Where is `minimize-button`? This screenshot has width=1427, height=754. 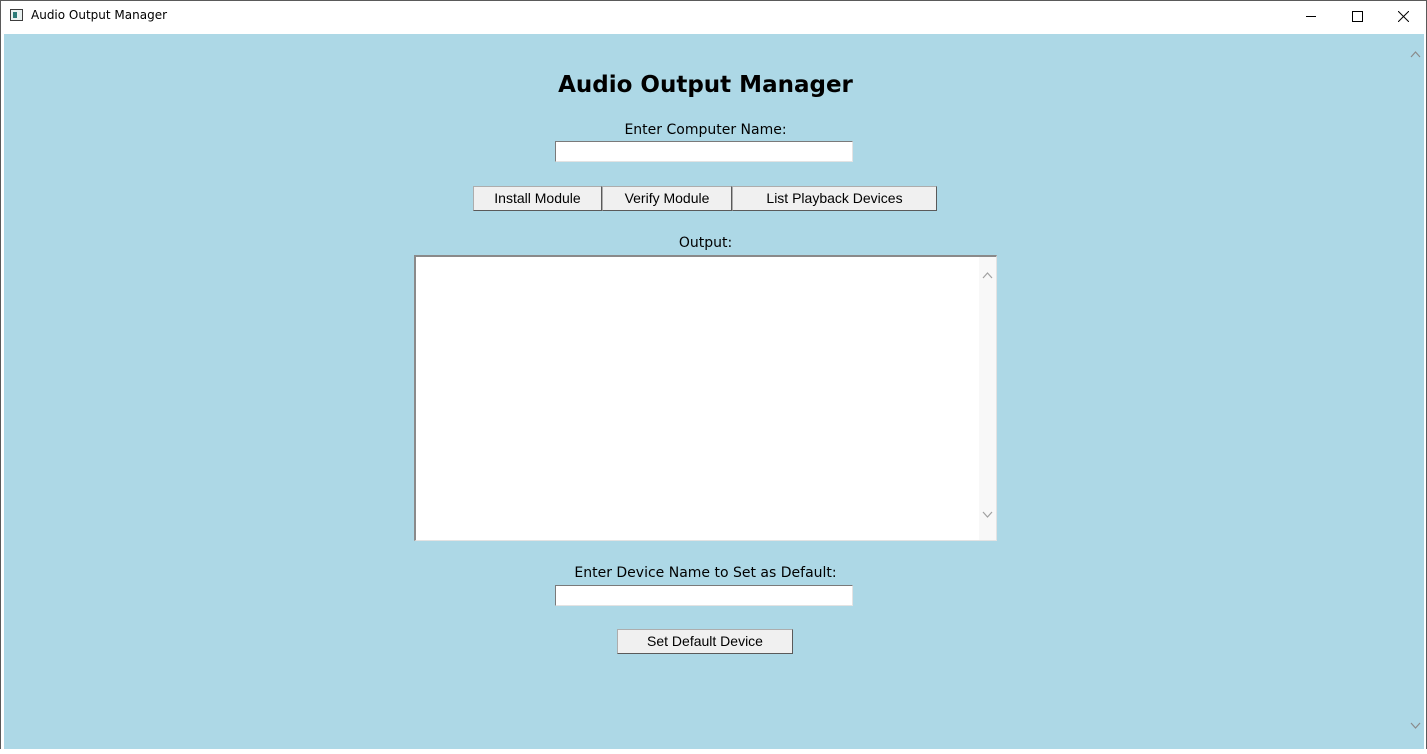 minimize-button is located at coordinates (1311, 16).